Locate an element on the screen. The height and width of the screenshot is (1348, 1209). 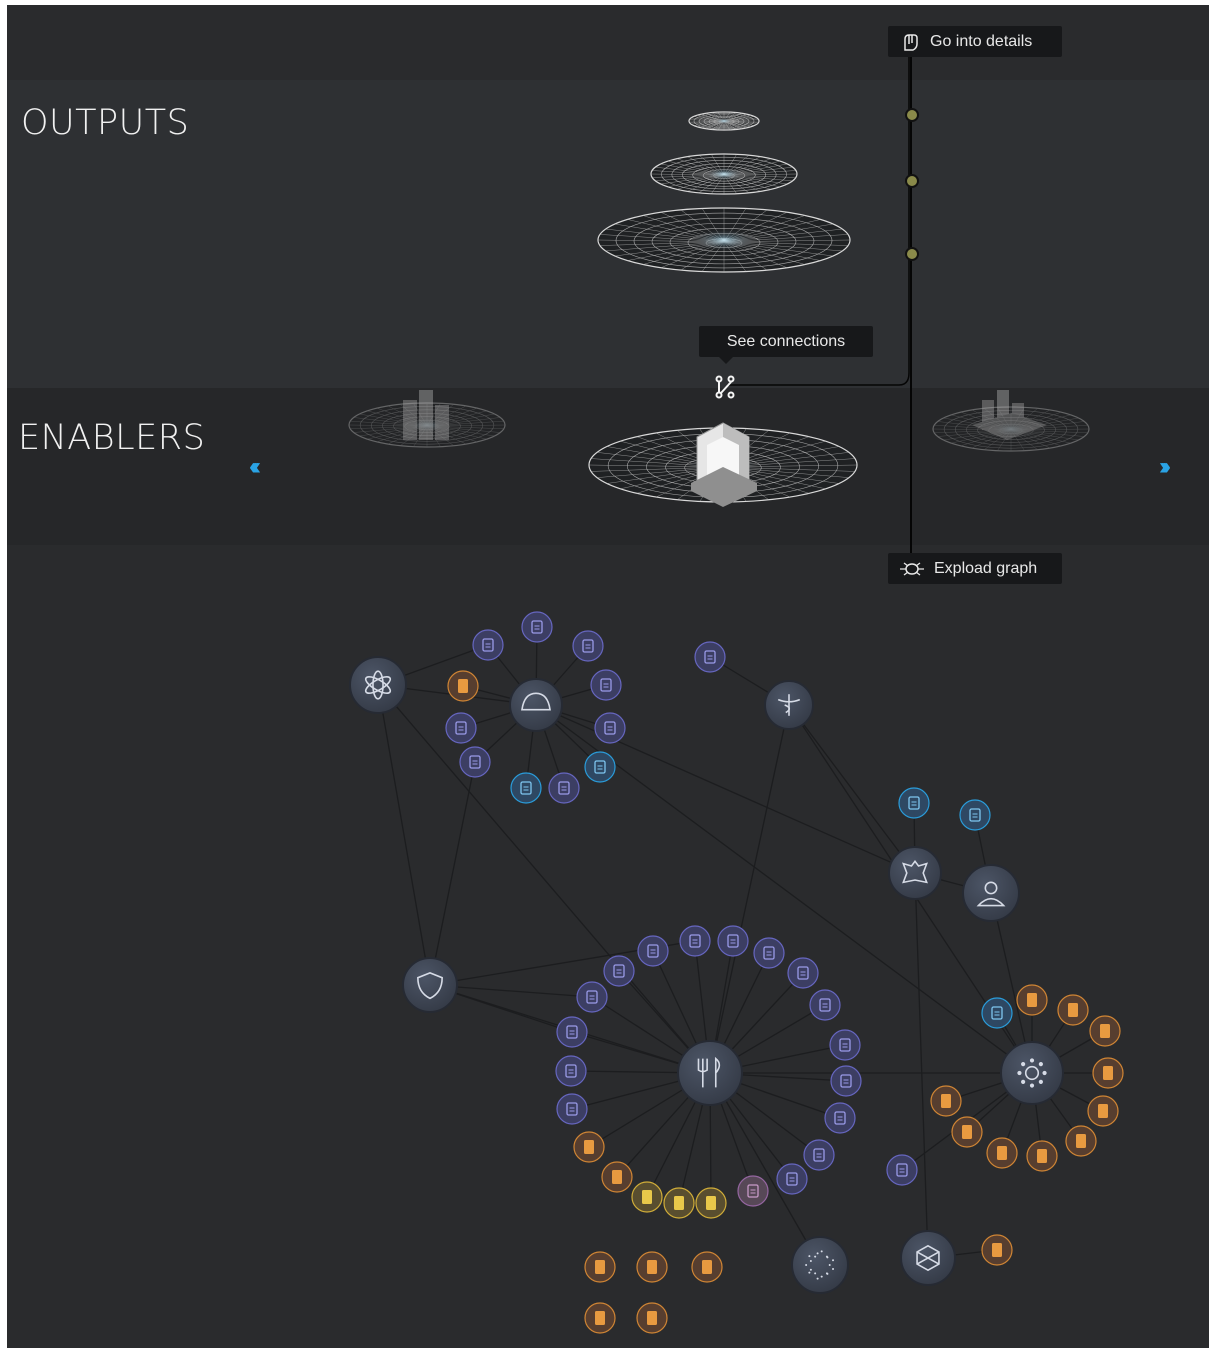
factory-ghost-icon is located at coordinates (426, 415).